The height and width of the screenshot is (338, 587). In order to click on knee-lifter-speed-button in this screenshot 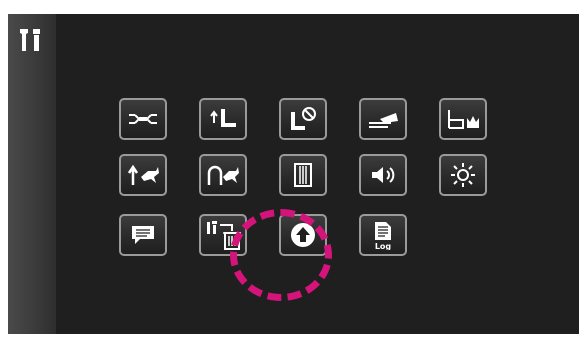, I will do `click(223, 175)`.